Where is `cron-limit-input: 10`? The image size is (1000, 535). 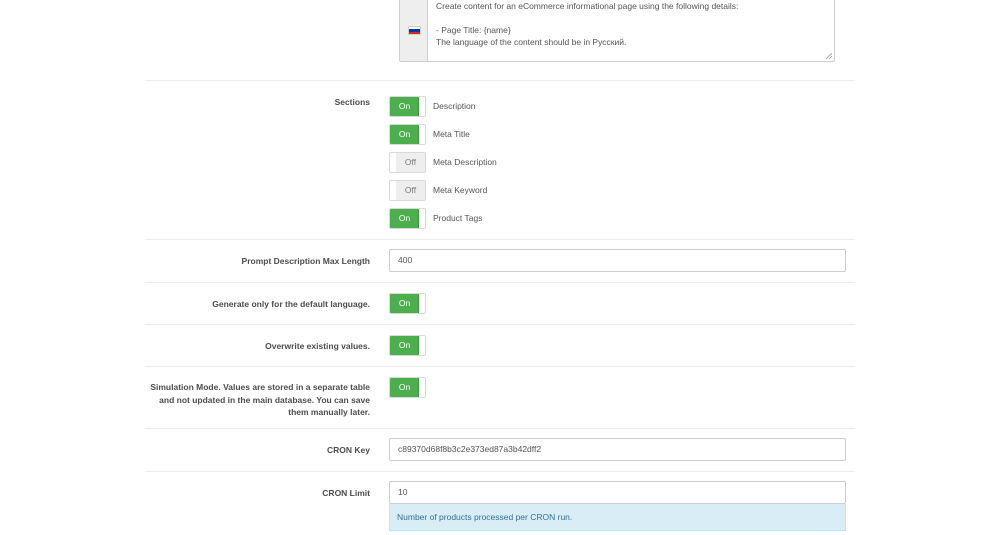
cron-limit-input: 10 is located at coordinates (617, 492).